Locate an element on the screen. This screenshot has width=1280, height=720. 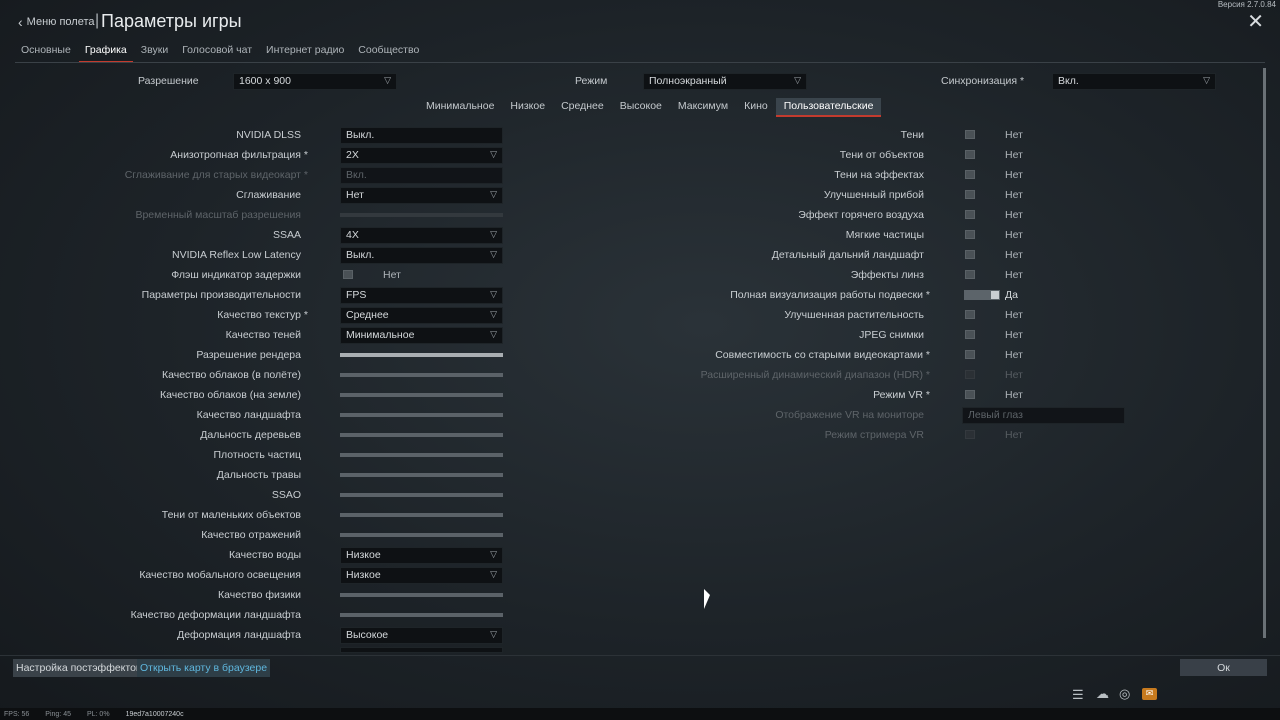
flash-indicator-checkbox is located at coordinates (348, 274).